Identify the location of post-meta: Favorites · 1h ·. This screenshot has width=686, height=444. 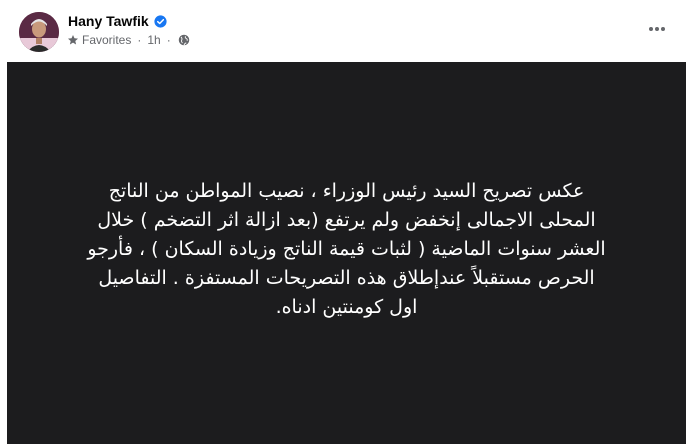
(128, 40).